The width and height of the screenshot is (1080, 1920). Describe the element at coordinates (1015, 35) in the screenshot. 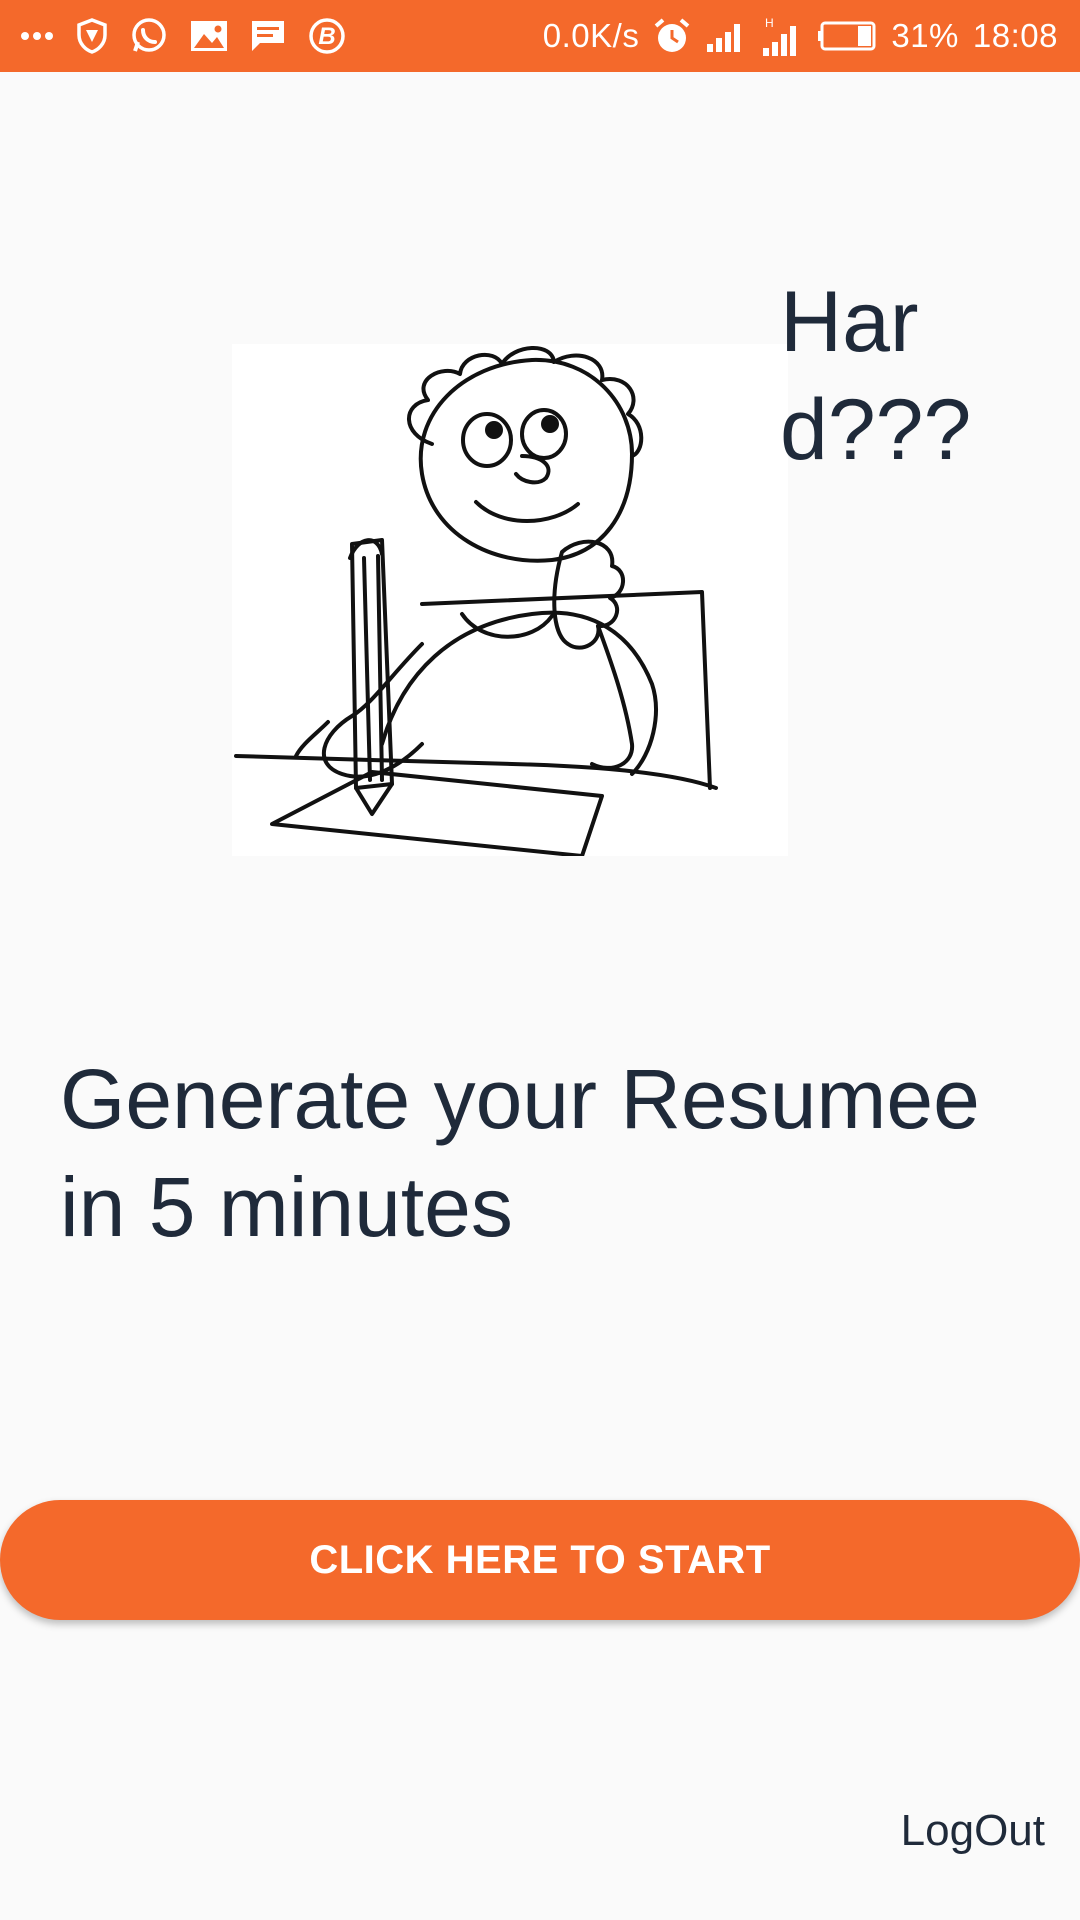

I see `clock-time: 18:08` at that location.